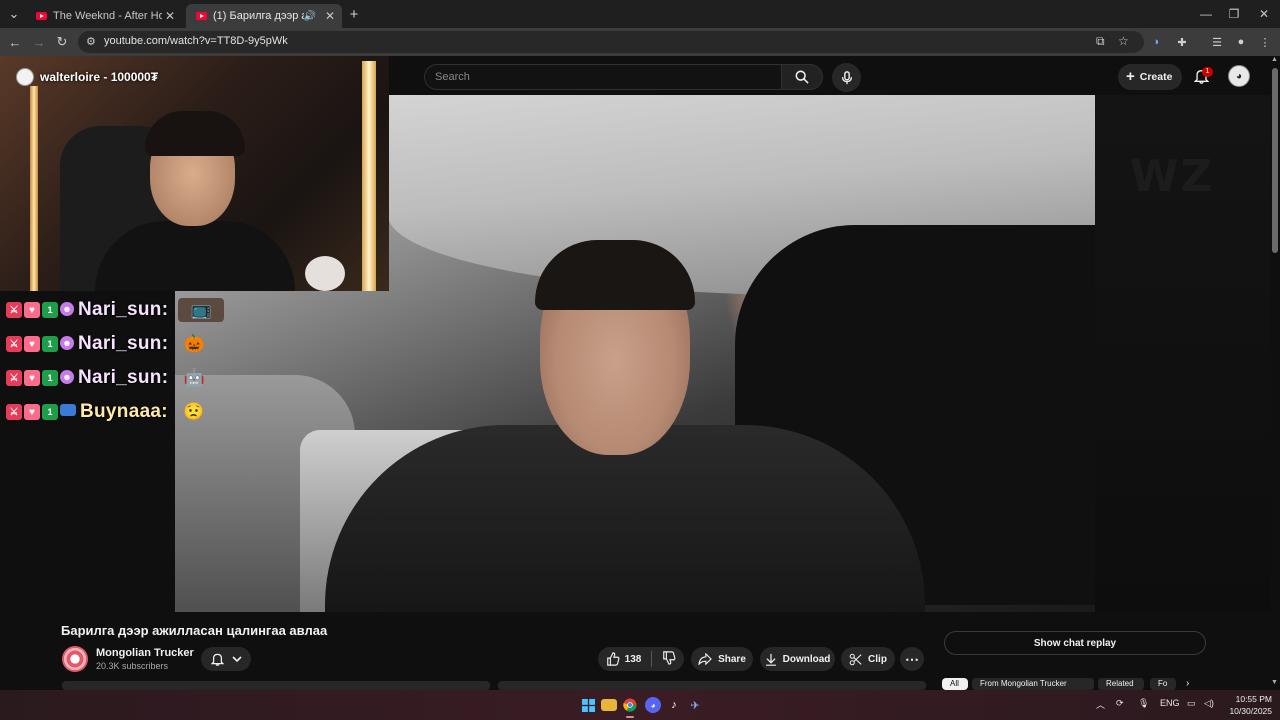 This screenshot has width=1280, height=720. What do you see at coordinates (1033, 684) in the screenshot?
I see `chip-from-channel: From Mongolian Trucker` at bounding box center [1033, 684].